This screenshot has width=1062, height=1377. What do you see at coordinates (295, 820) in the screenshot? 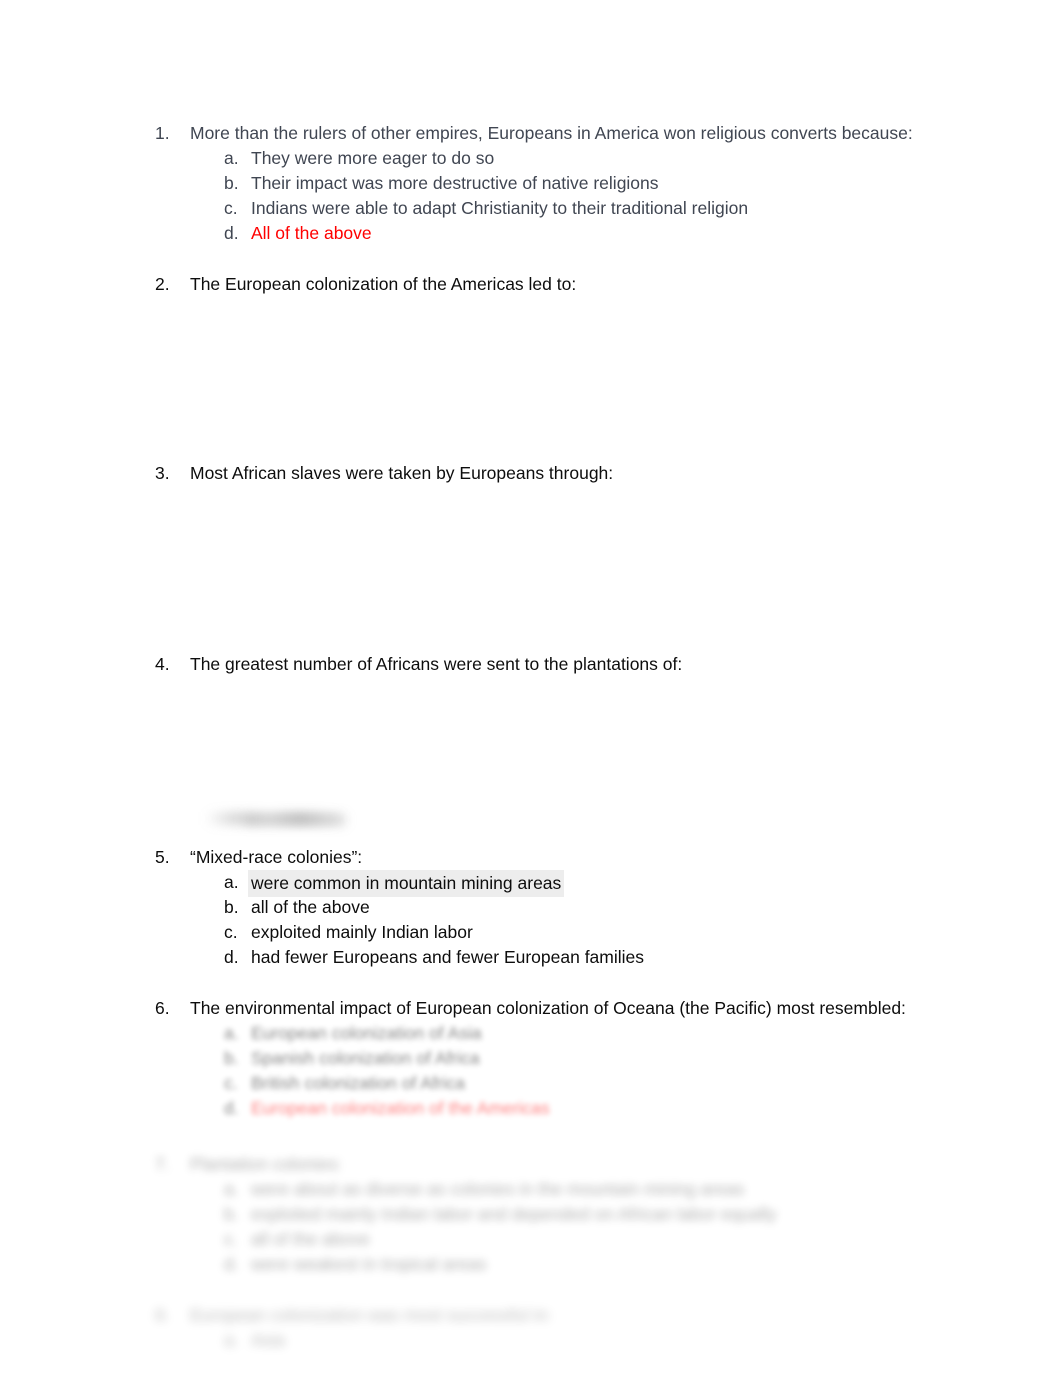
I see `redacted-smudge-secondary` at bounding box center [295, 820].